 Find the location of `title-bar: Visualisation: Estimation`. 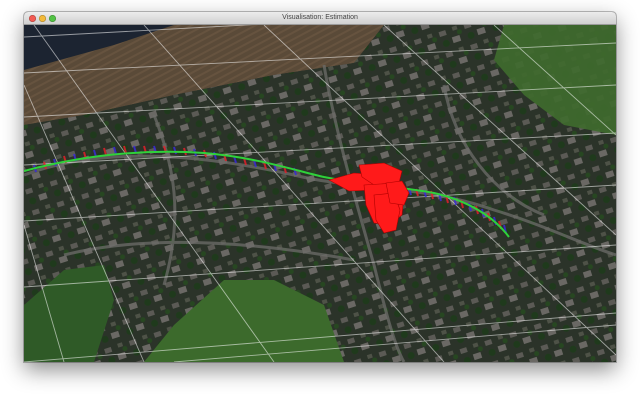

title-bar: Visualisation: Estimation is located at coordinates (320, 18).